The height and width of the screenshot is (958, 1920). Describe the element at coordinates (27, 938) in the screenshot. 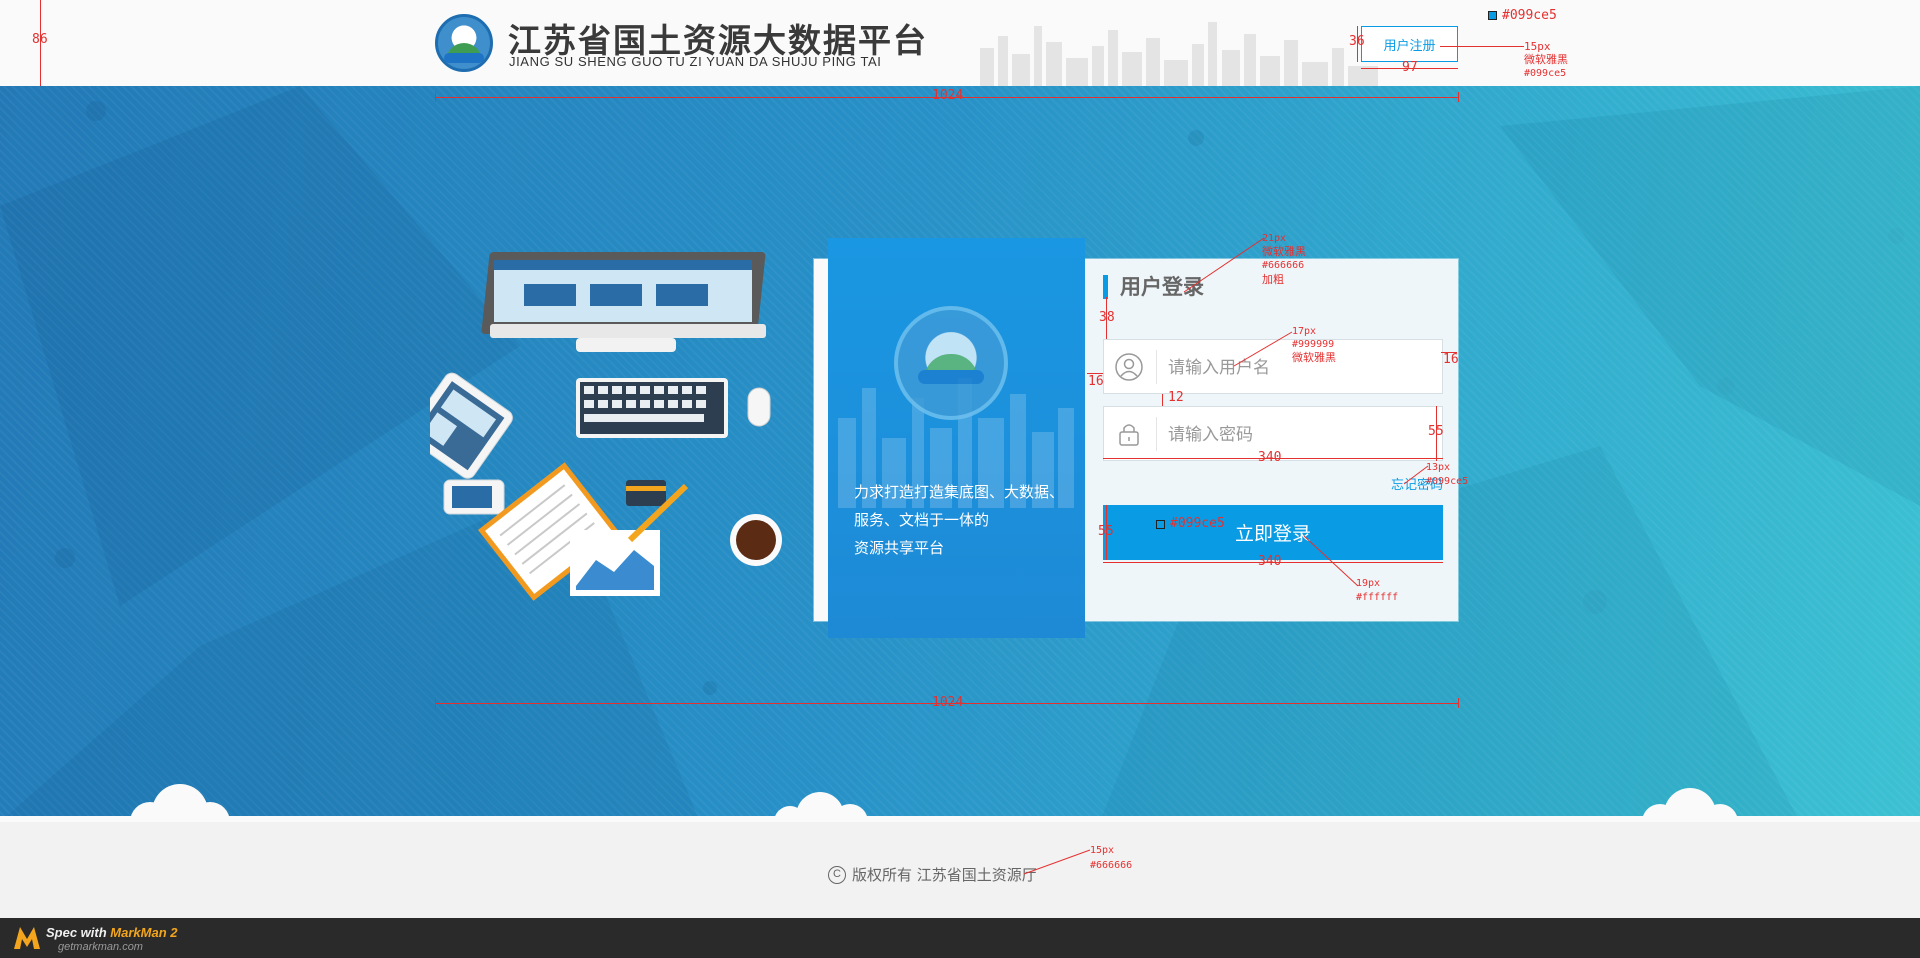

I see `markman-logo-icon` at that location.